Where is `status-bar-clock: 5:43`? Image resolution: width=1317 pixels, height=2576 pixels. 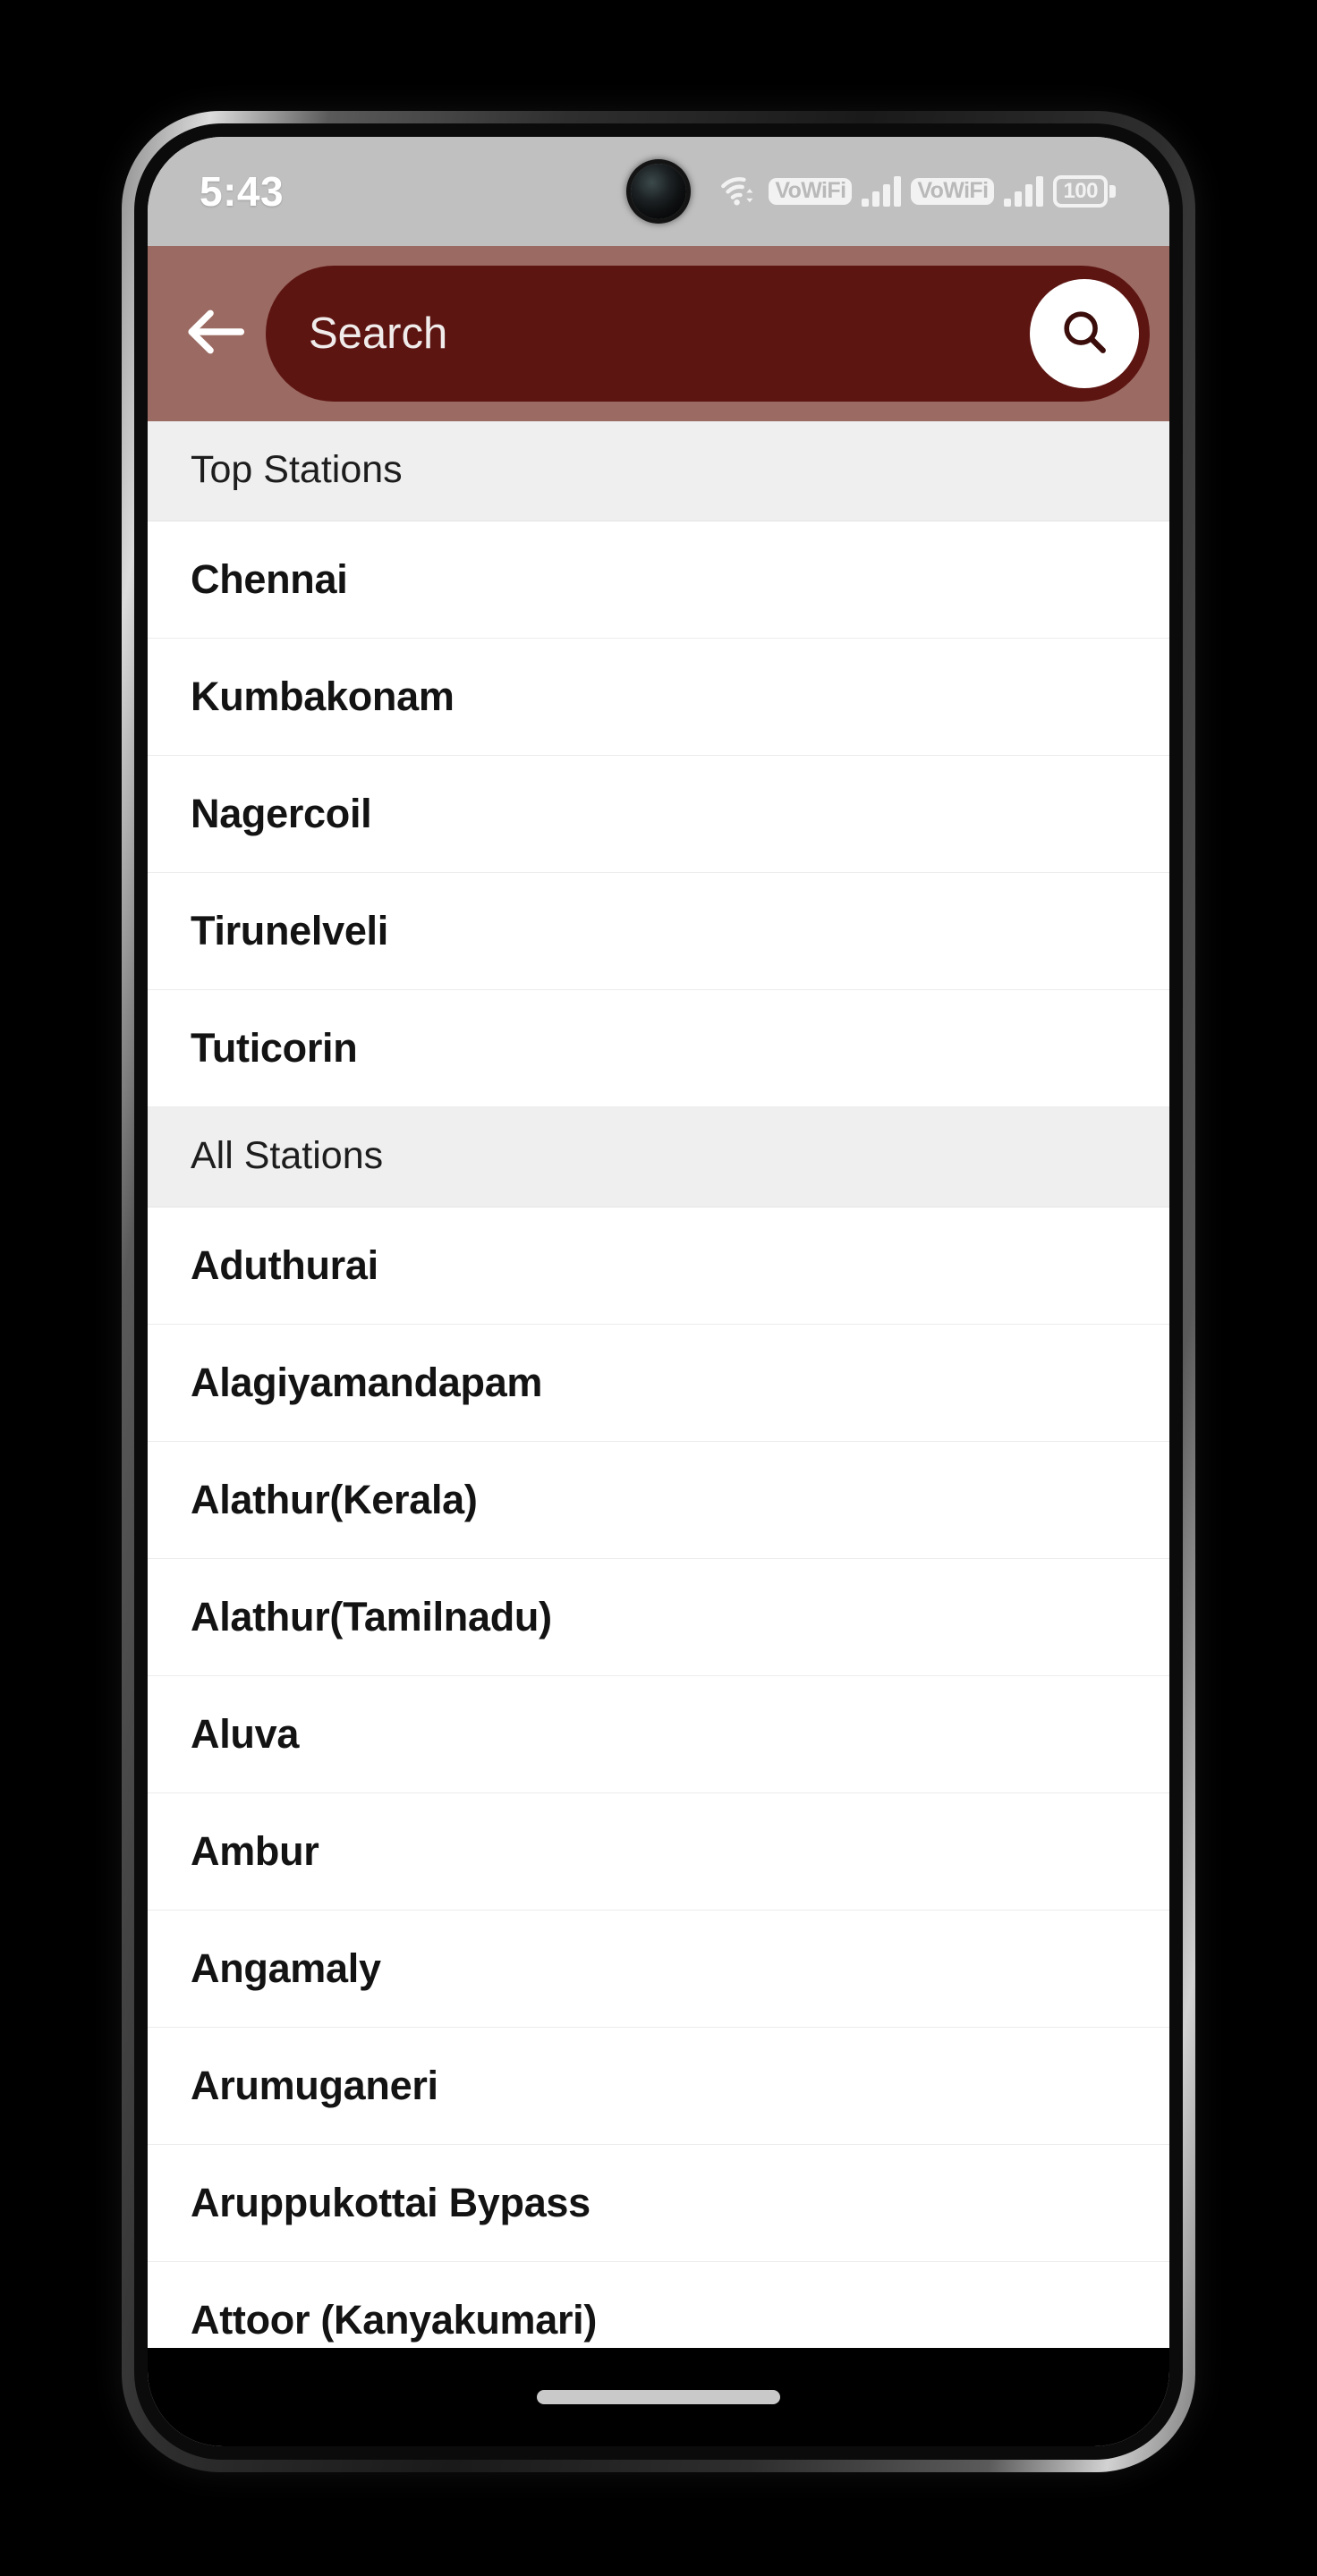
status-bar-clock: 5:43 is located at coordinates (243, 191).